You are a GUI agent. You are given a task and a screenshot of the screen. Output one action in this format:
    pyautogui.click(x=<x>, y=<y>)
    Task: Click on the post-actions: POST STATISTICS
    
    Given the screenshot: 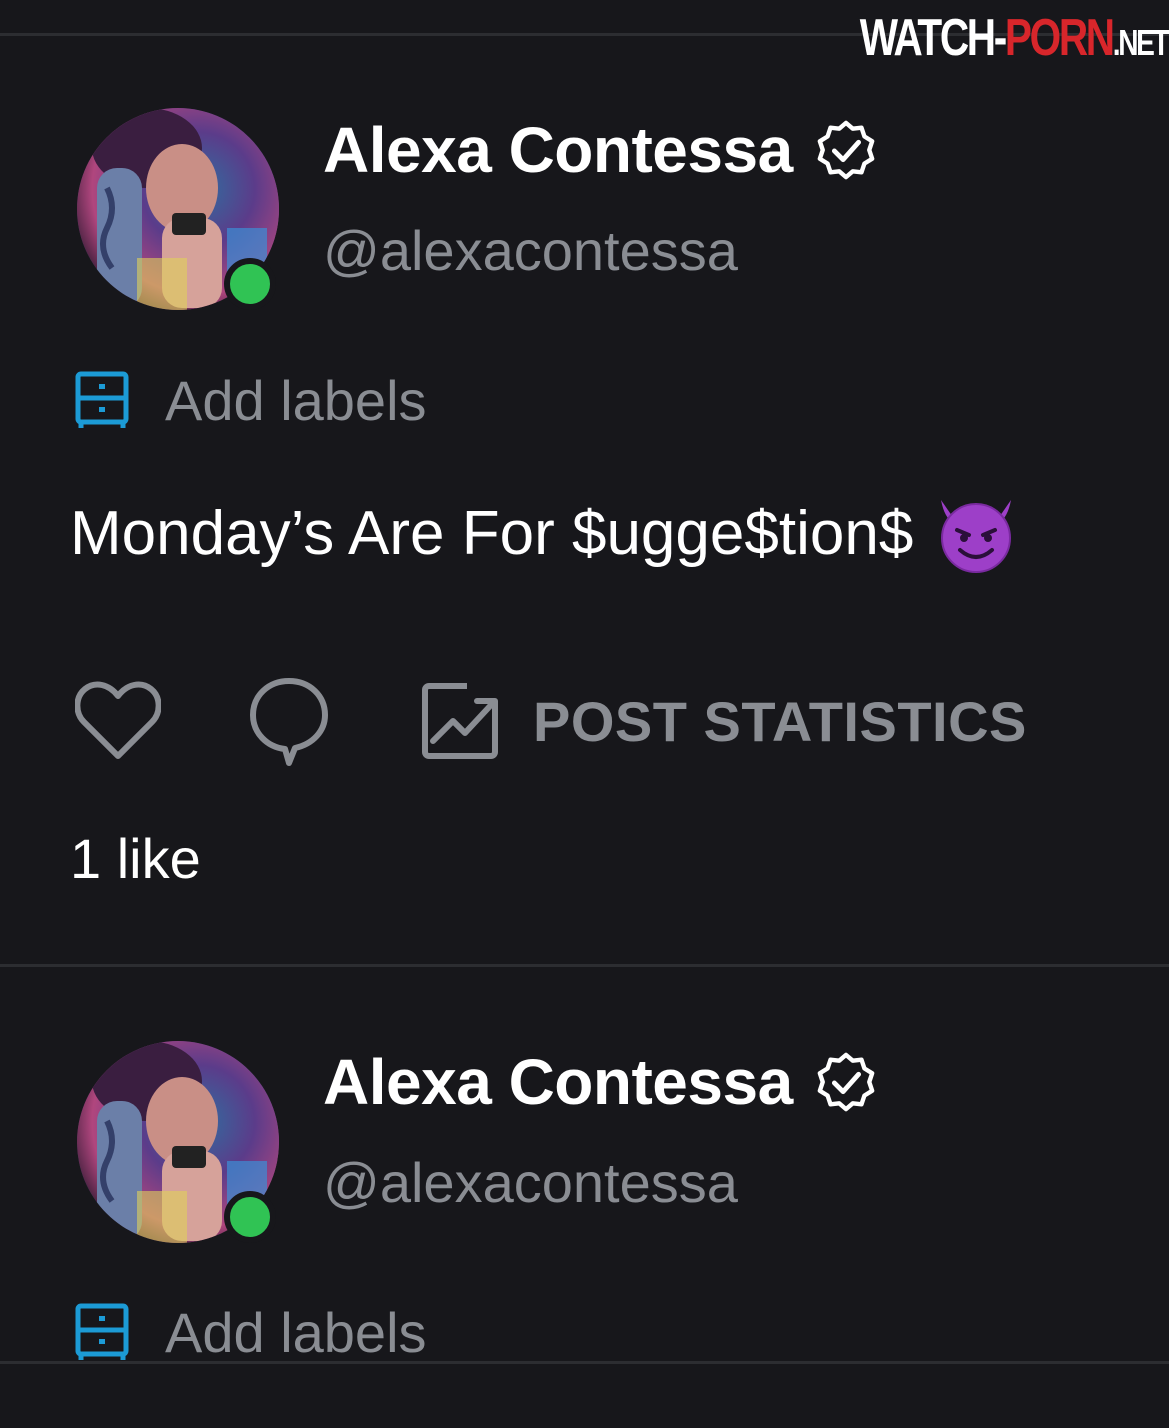 What is the action you would take?
    pyautogui.click(x=551, y=721)
    